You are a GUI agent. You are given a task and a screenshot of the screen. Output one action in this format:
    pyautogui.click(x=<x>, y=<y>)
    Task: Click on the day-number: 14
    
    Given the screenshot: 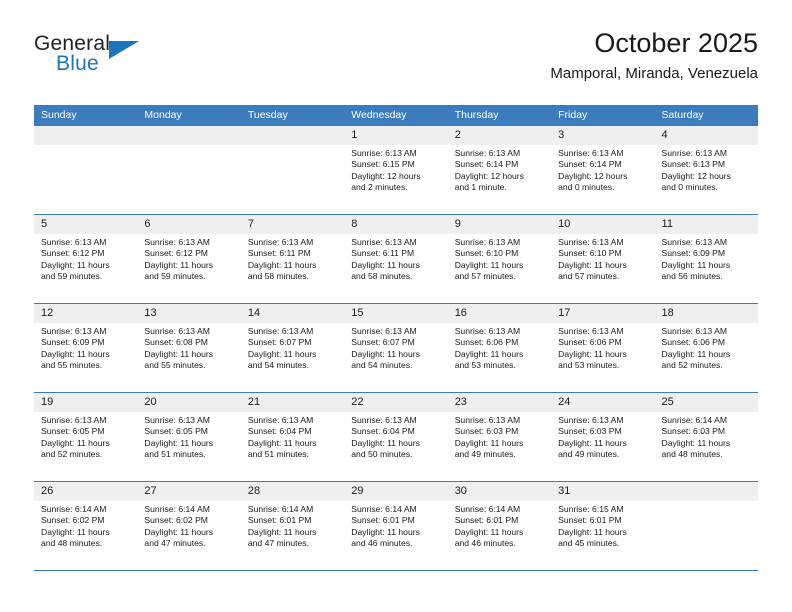 What is the action you would take?
    pyautogui.click(x=292, y=313)
    